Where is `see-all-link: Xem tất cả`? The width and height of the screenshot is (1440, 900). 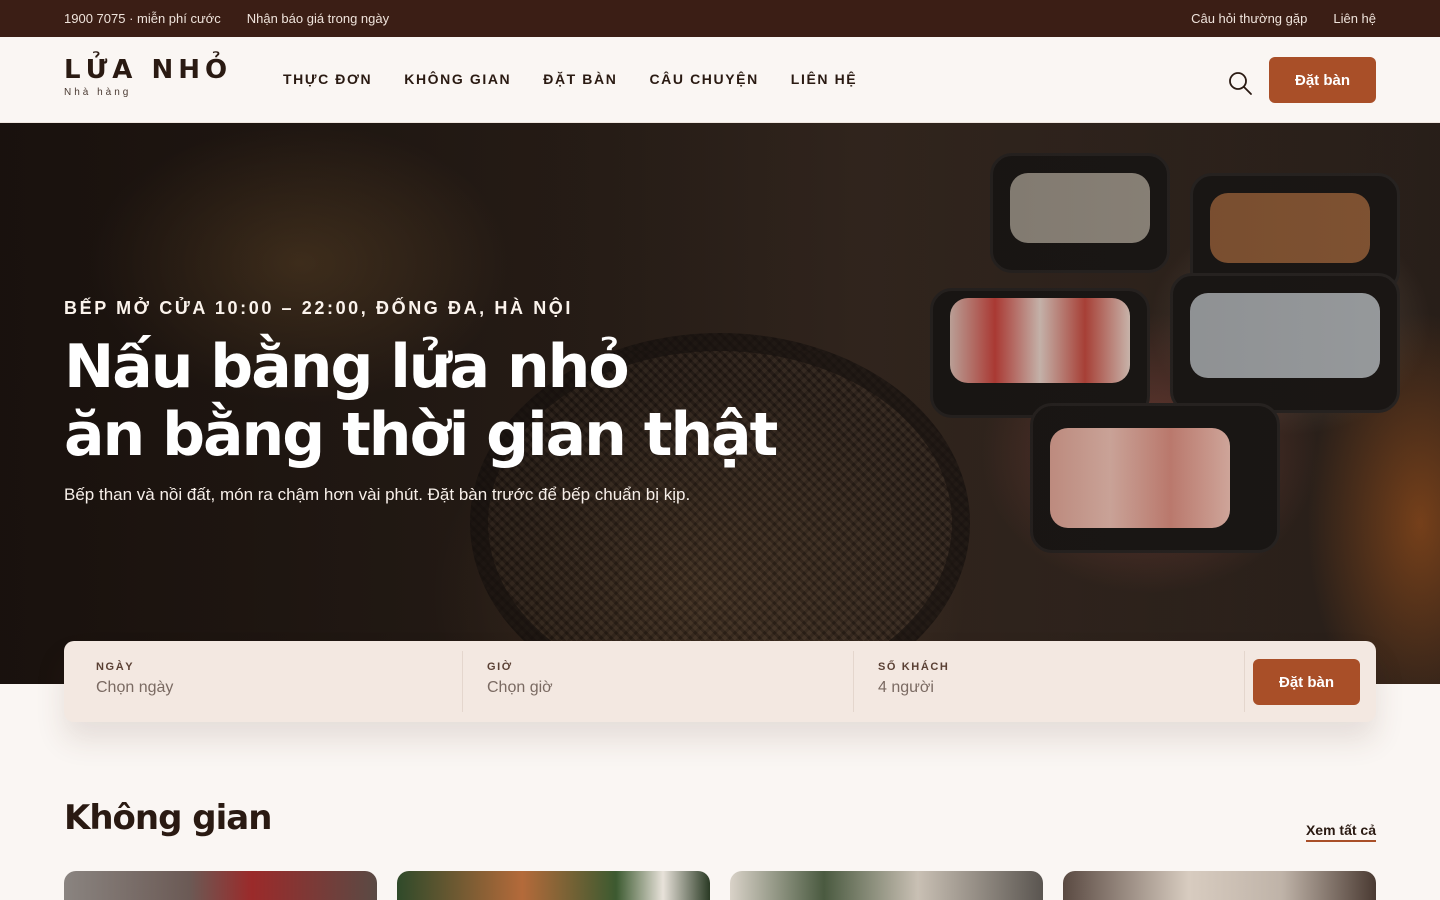
see-all-link: Xem tất cả is located at coordinates (1340, 832).